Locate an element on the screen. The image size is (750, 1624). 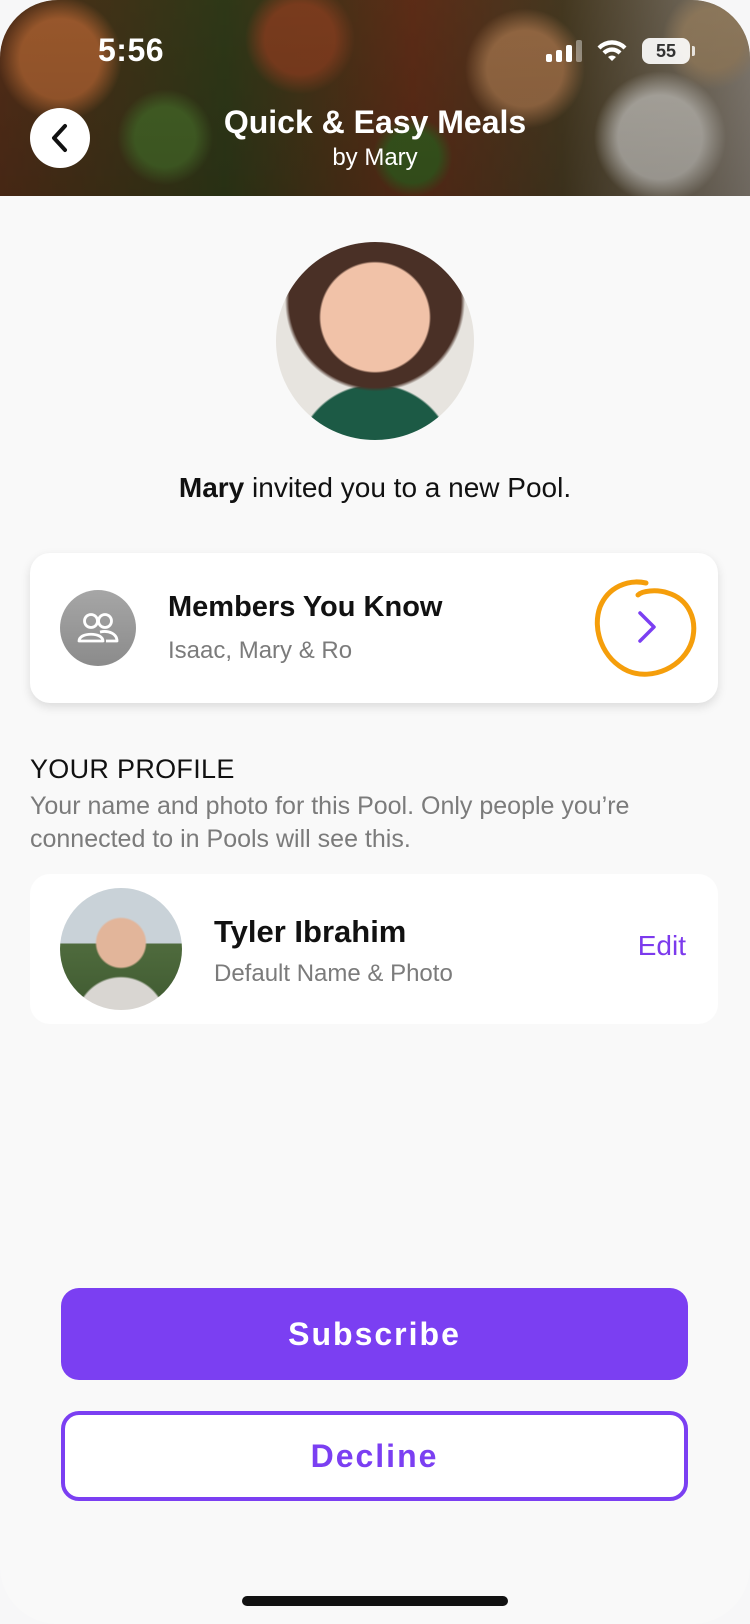
invite-message: Mary invited you to a new Pool. is located at coordinates (375, 488).